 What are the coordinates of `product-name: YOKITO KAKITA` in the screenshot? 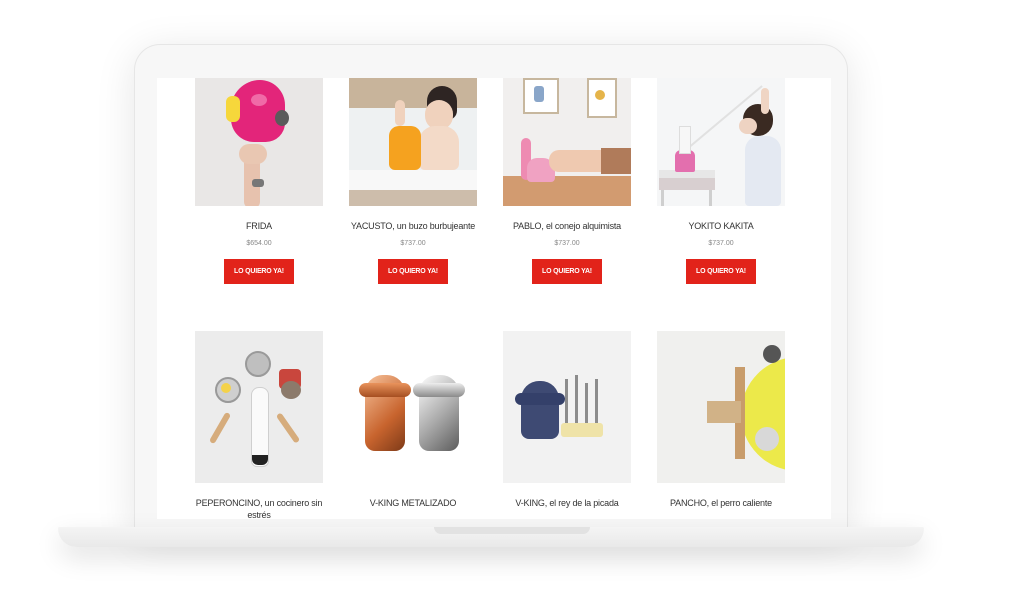 It's located at (721, 226).